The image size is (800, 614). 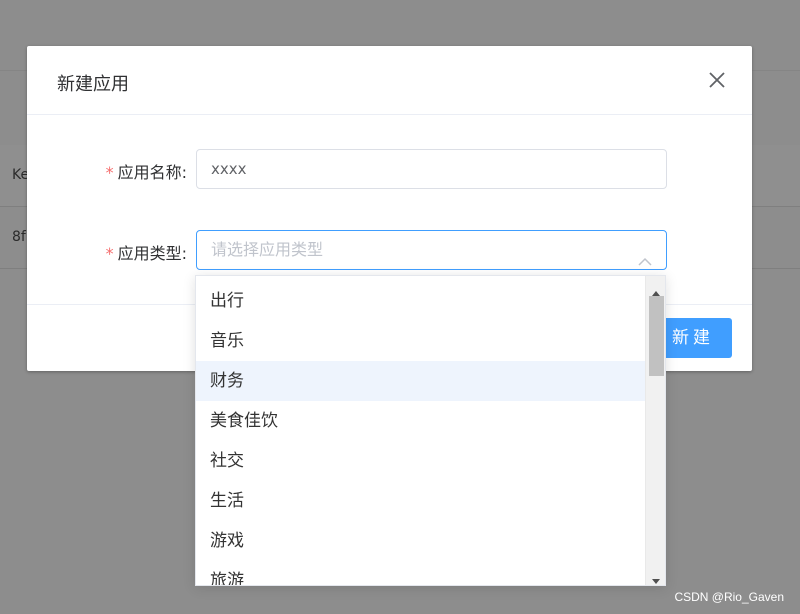 I want to click on option-item: 生活, so click(x=421, y=501).